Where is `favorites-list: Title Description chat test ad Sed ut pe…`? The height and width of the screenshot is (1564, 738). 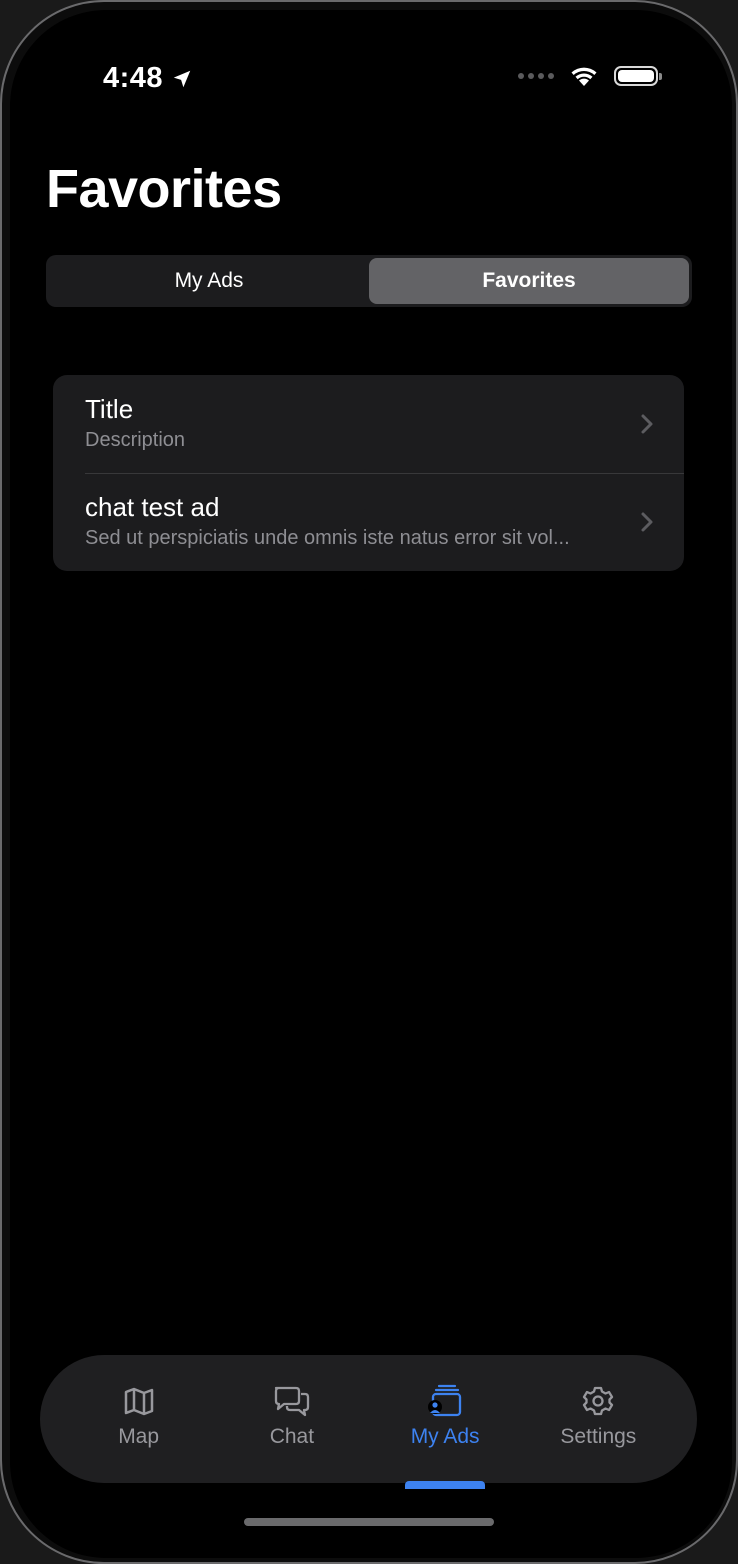 favorites-list: Title Description chat test ad Sed ut pe… is located at coordinates (368, 473).